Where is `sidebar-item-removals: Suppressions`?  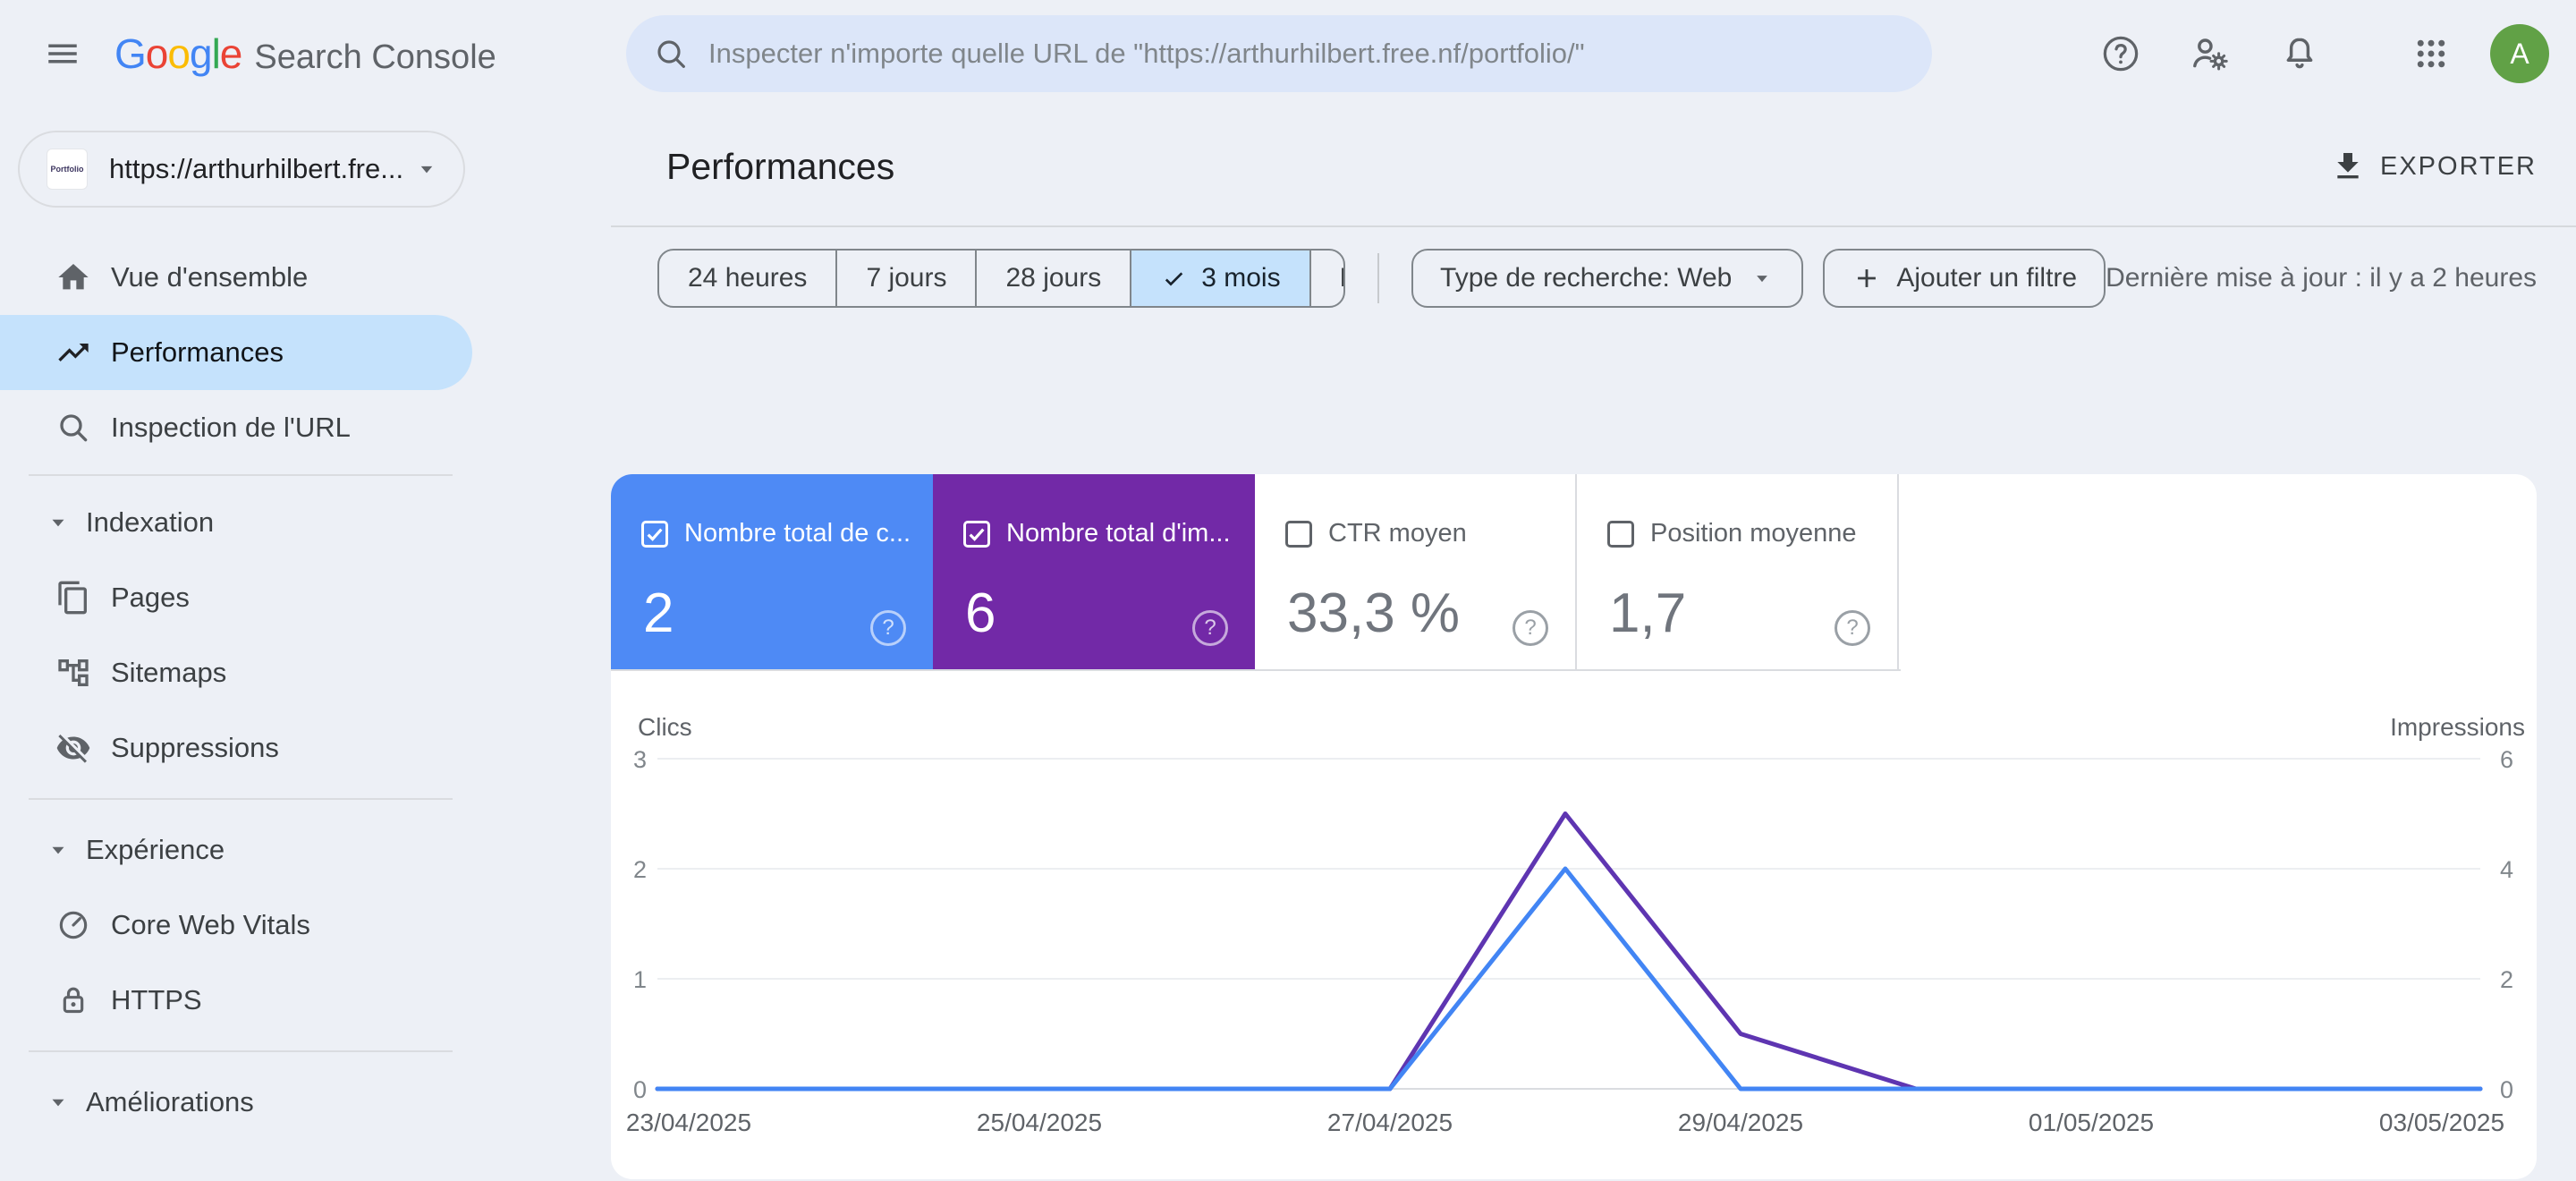
sidebar-item-removals: Suppressions is located at coordinates (300, 748).